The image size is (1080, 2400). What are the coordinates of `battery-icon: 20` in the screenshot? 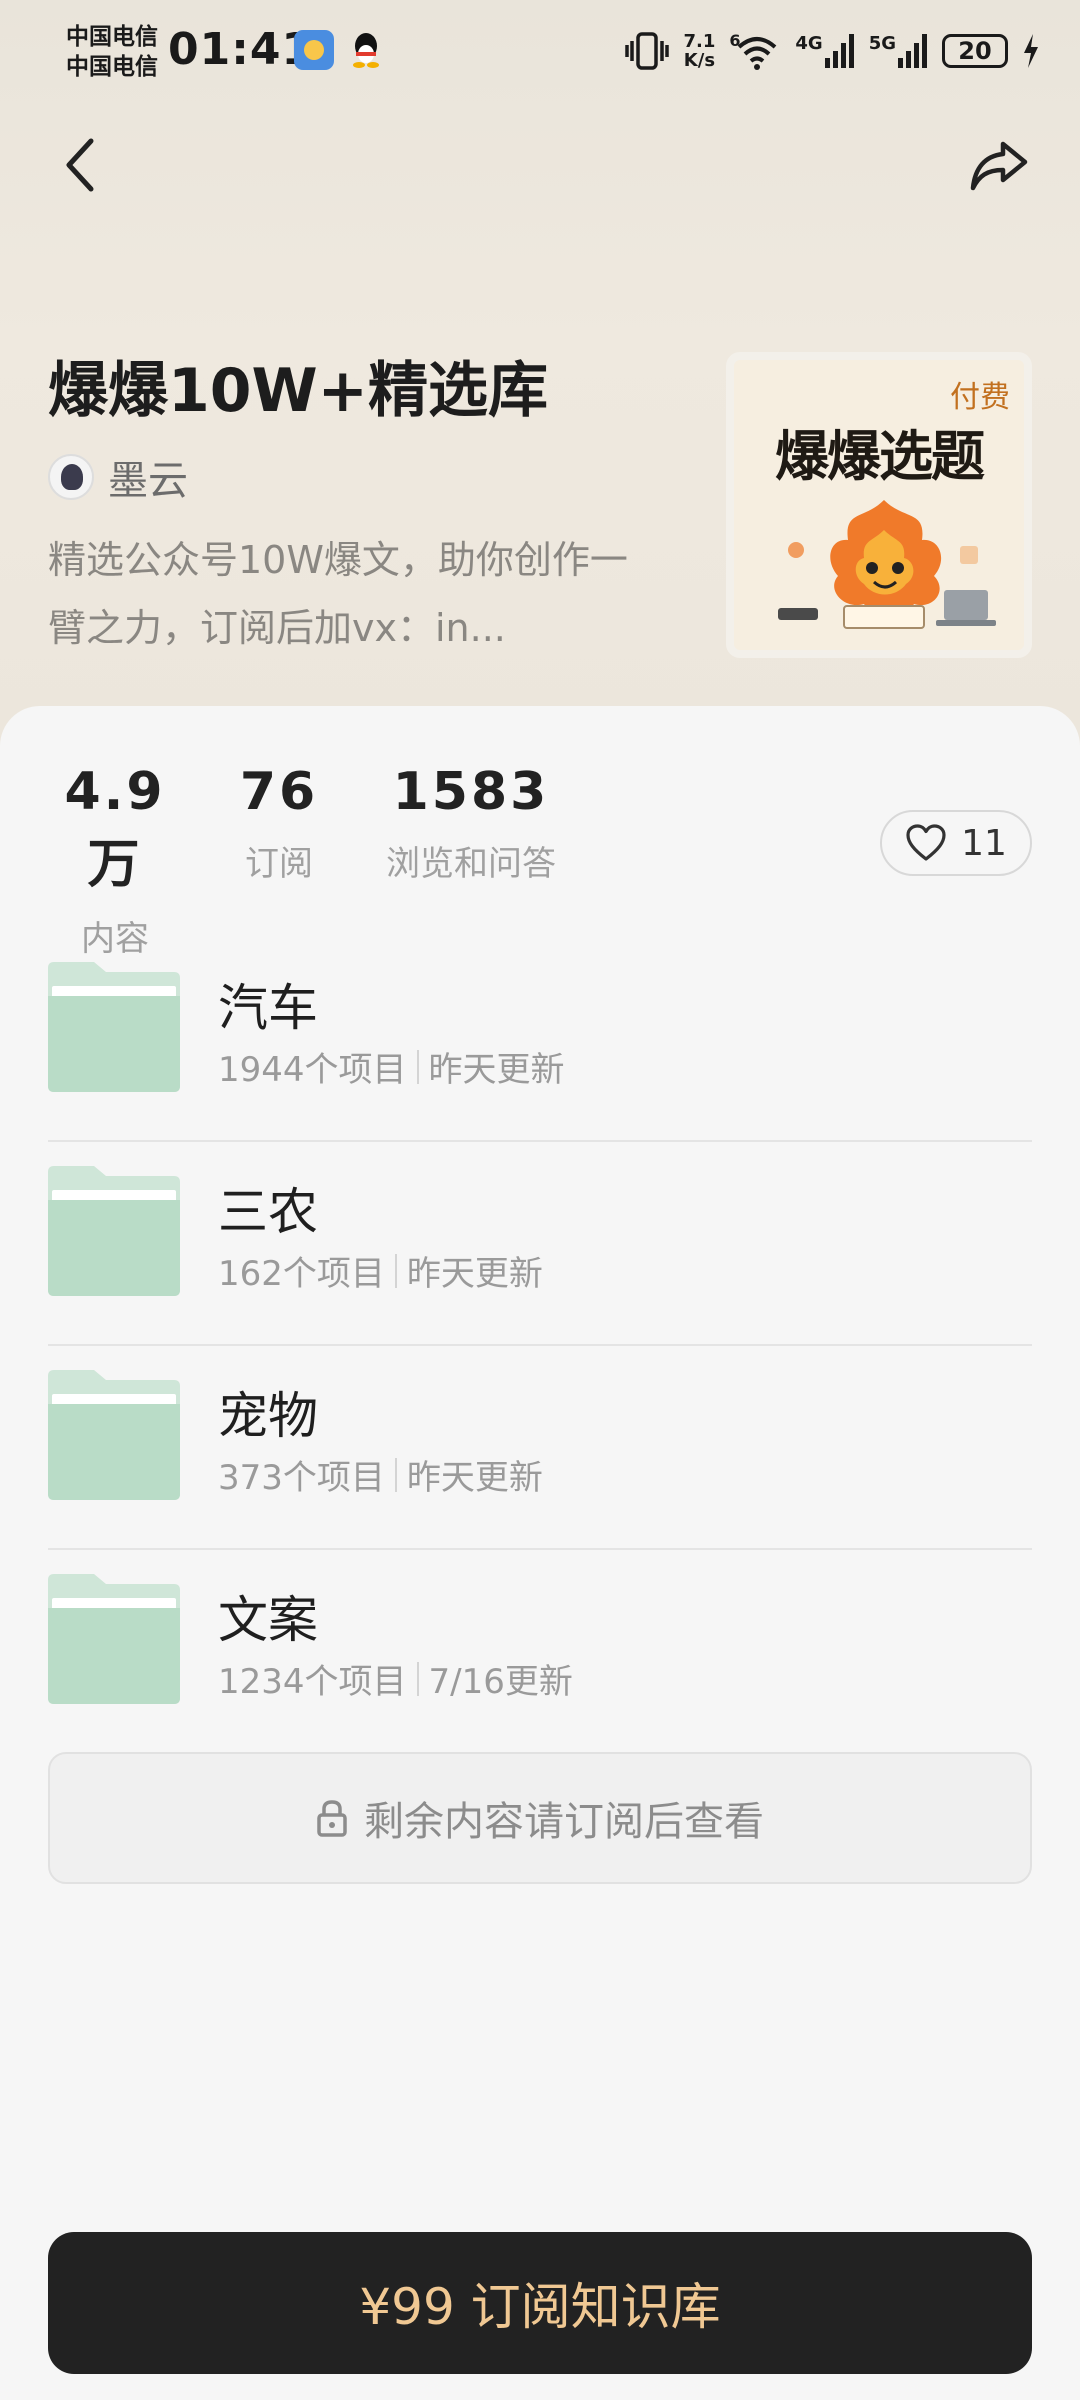 It's located at (975, 51).